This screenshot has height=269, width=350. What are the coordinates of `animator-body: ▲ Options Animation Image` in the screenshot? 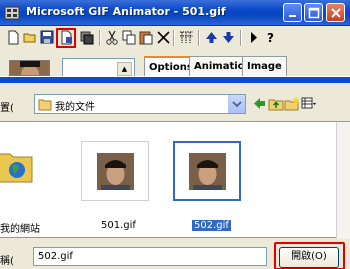 It's located at (175, 63).